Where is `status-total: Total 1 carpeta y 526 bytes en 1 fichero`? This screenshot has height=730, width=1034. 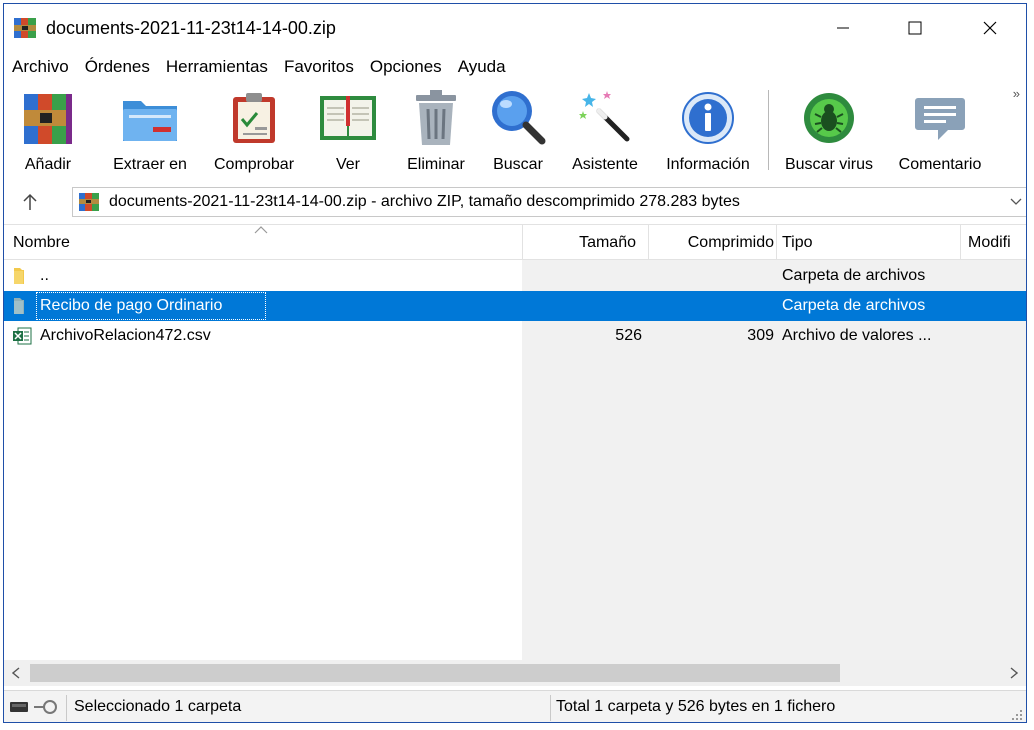 status-total: Total 1 carpeta y 526 bytes en 1 fichero is located at coordinates (696, 706).